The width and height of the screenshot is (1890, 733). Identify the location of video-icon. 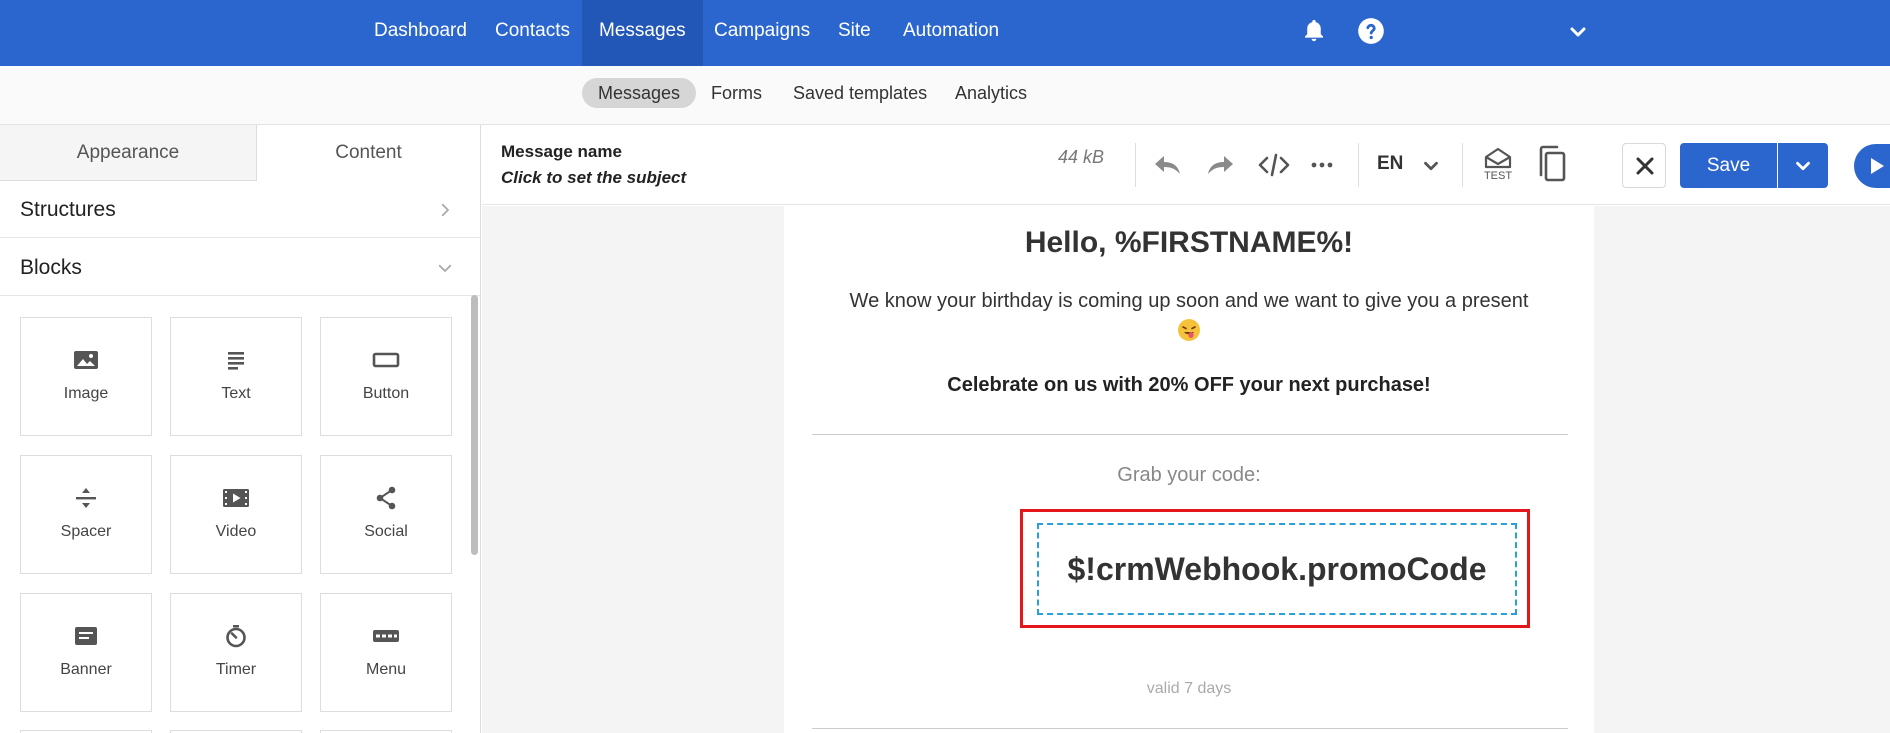
(236, 498).